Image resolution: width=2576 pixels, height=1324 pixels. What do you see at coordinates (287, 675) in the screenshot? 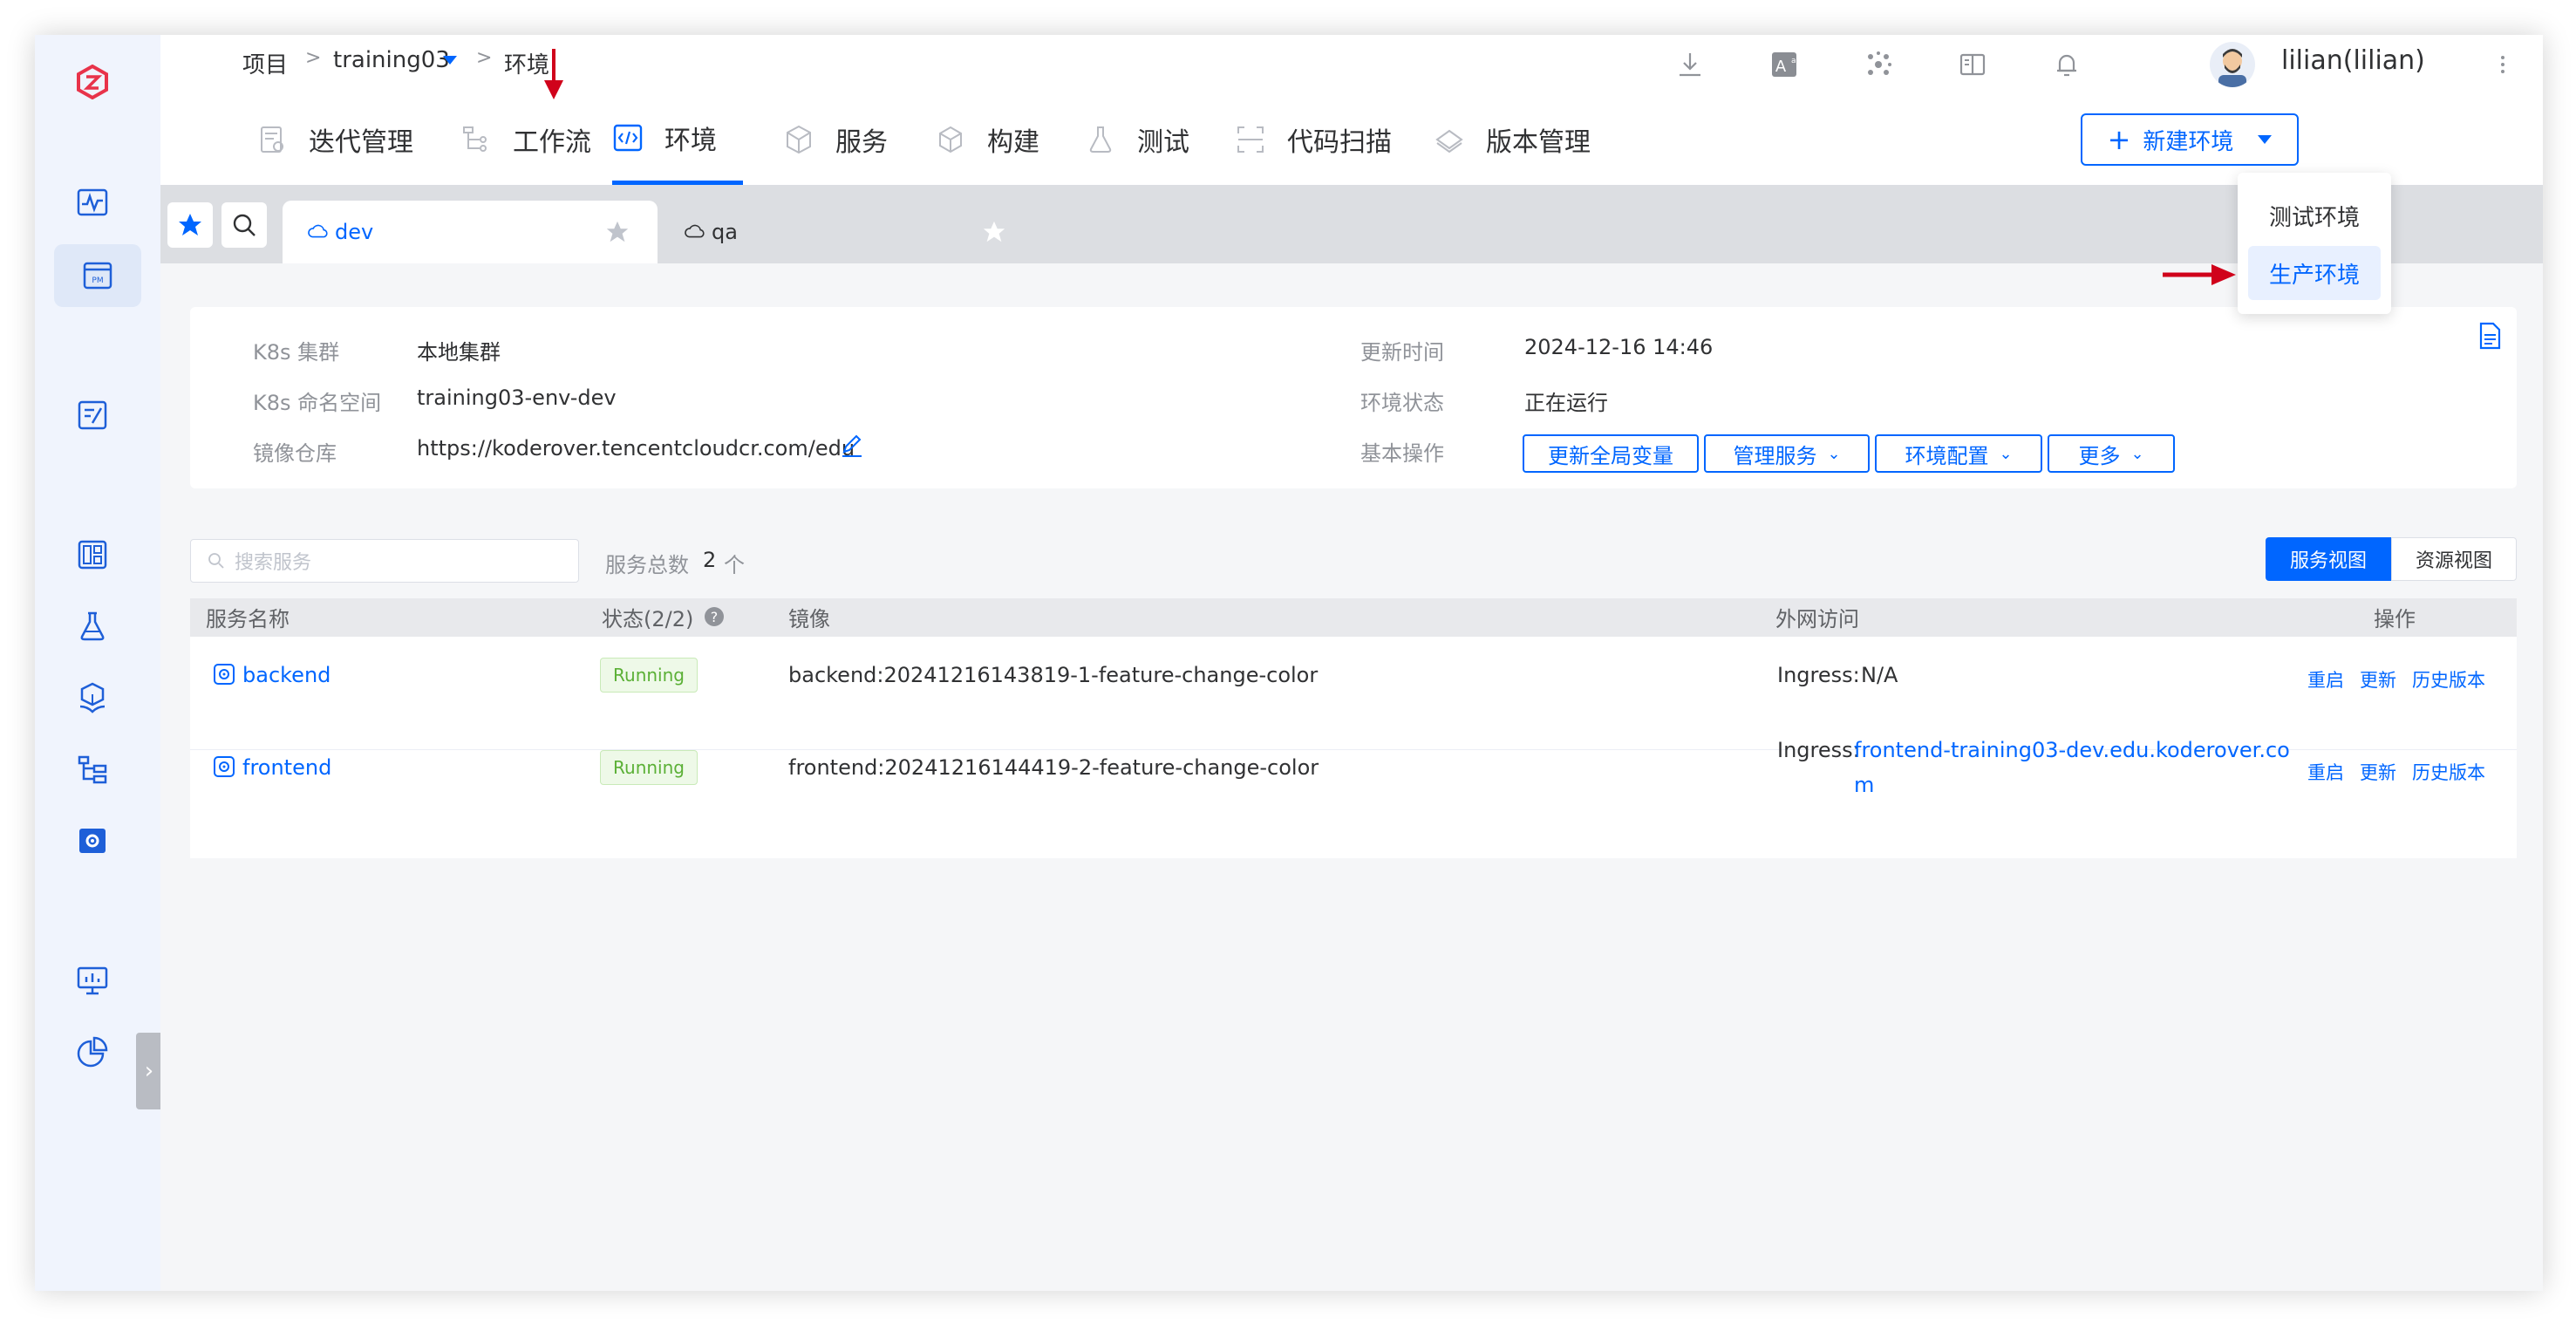
I see `service-name-link: backend` at bounding box center [287, 675].